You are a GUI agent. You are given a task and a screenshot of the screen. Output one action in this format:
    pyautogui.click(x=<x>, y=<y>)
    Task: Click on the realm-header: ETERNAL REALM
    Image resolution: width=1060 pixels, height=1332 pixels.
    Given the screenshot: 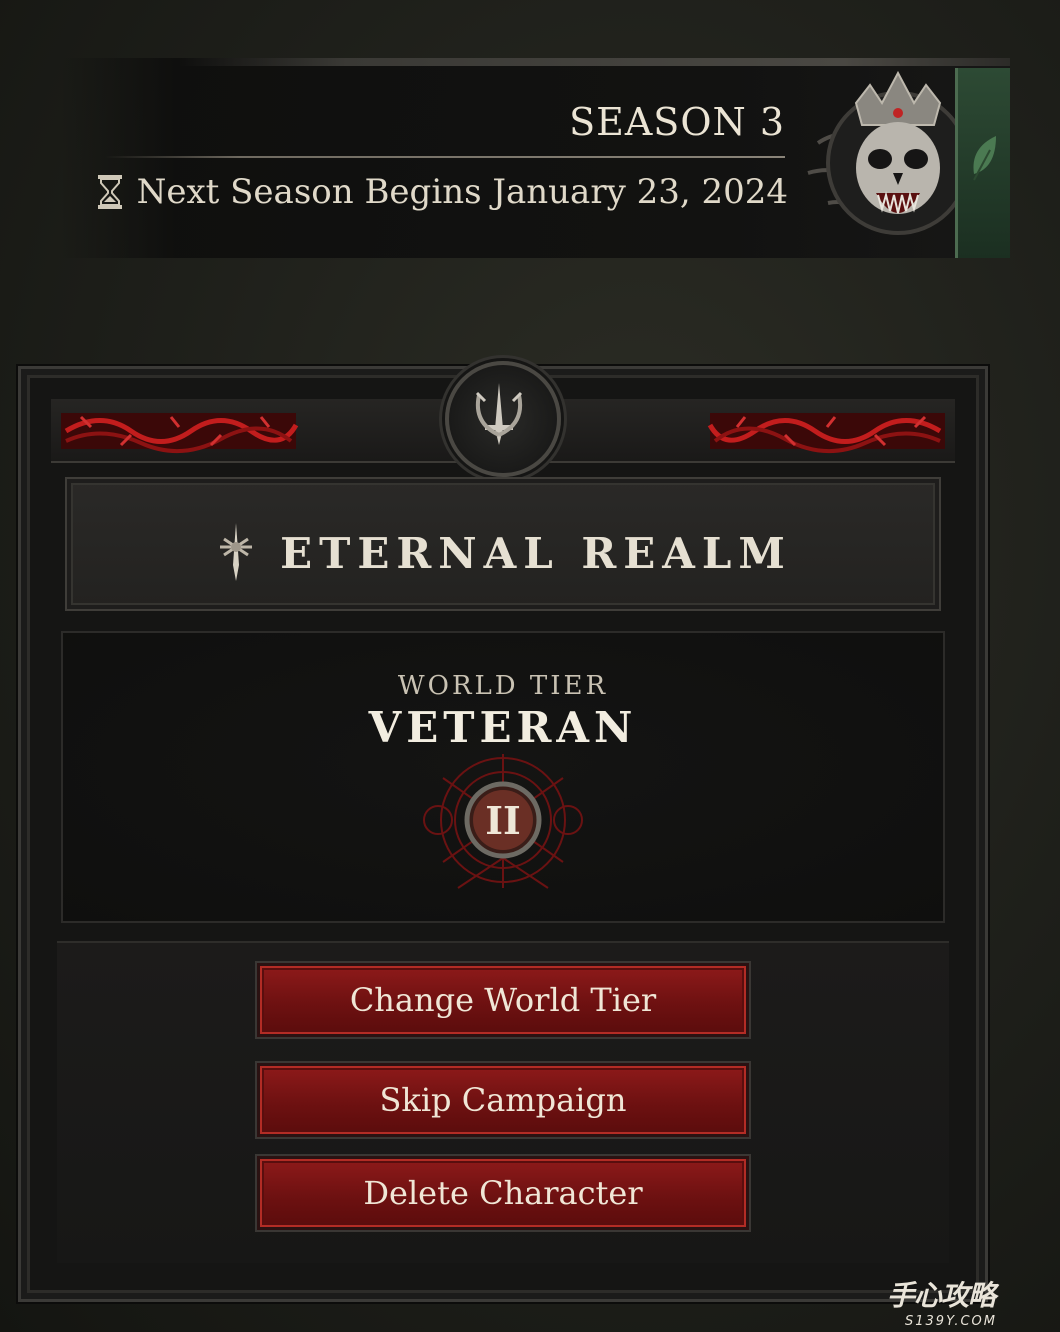 What is the action you would take?
    pyautogui.click(x=503, y=544)
    